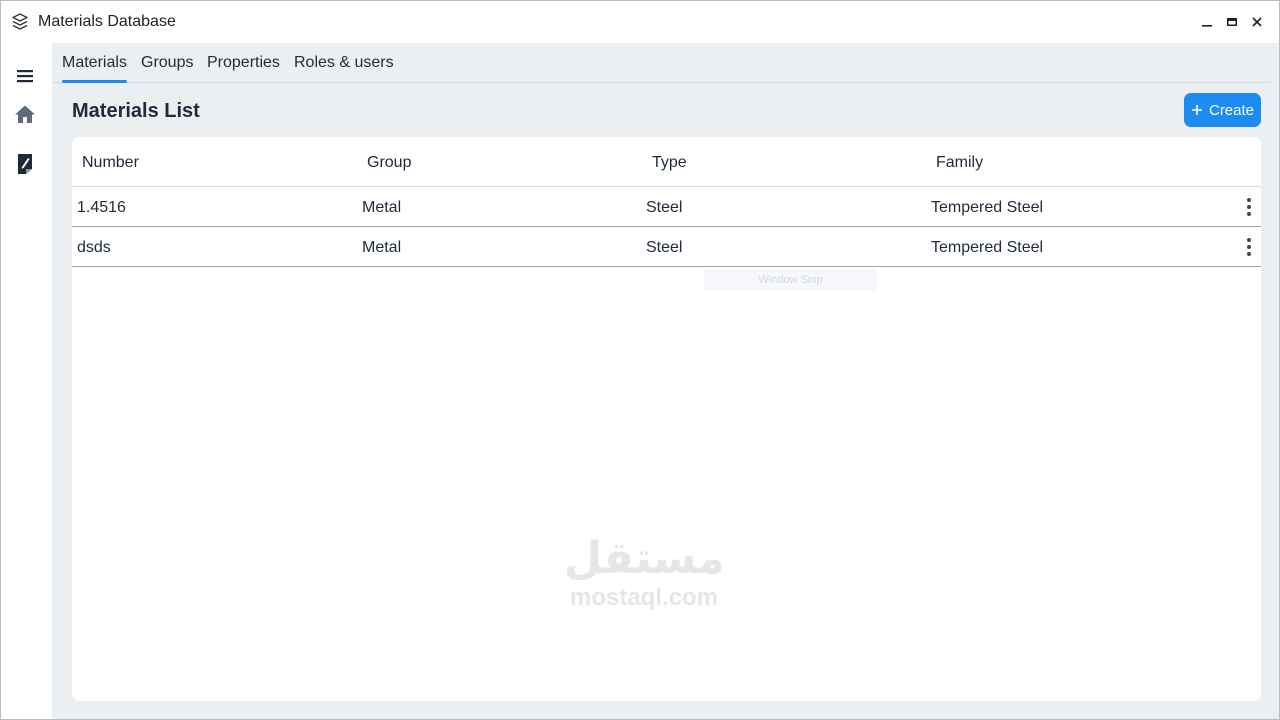 The height and width of the screenshot is (720, 1280). I want to click on table-row: dsds Metal Steel Tempered Steel, so click(666, 247).